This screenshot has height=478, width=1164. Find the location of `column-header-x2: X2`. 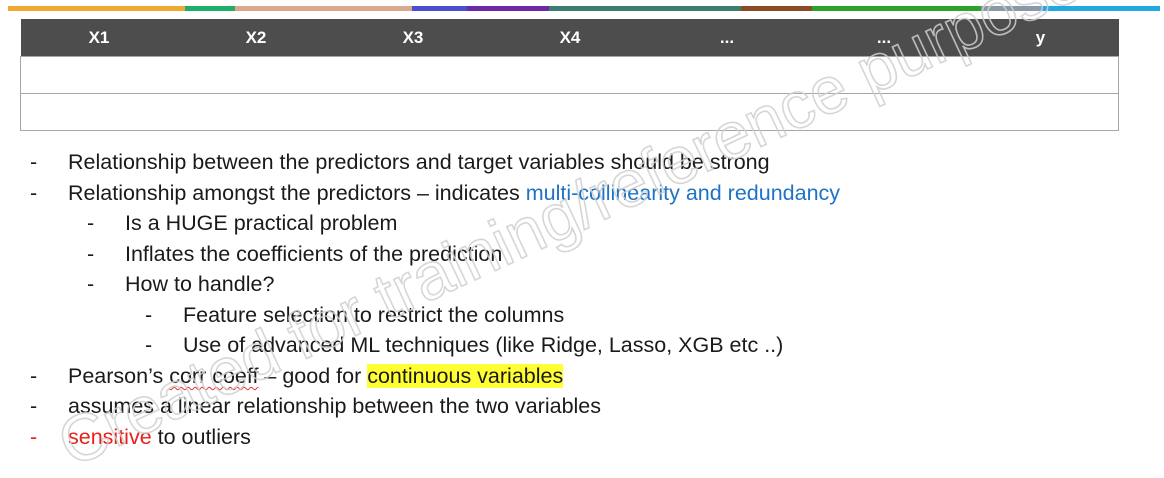

column-header-x2: X2 is located at coordinates (256, 38).